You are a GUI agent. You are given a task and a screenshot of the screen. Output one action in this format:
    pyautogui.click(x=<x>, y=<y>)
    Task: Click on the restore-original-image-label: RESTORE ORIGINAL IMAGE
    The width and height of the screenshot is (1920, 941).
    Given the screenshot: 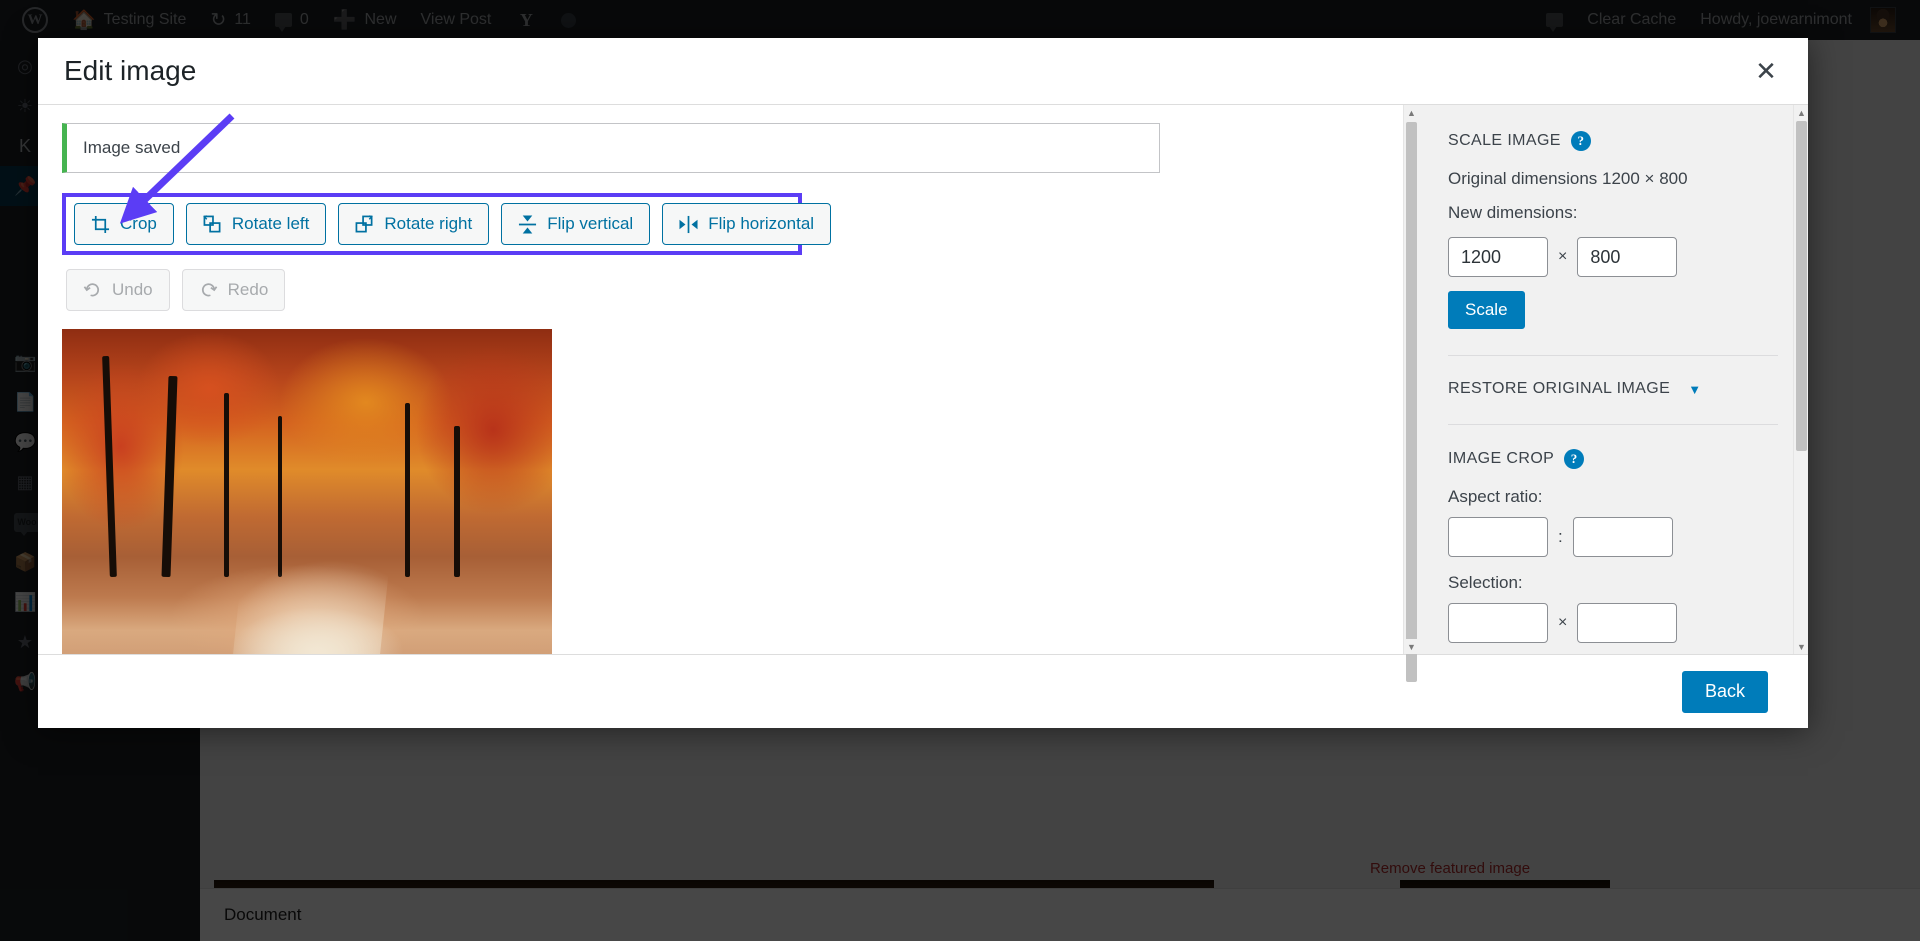 What is the action you would take?
    pyautogui.click(x=1559, y=388)
    